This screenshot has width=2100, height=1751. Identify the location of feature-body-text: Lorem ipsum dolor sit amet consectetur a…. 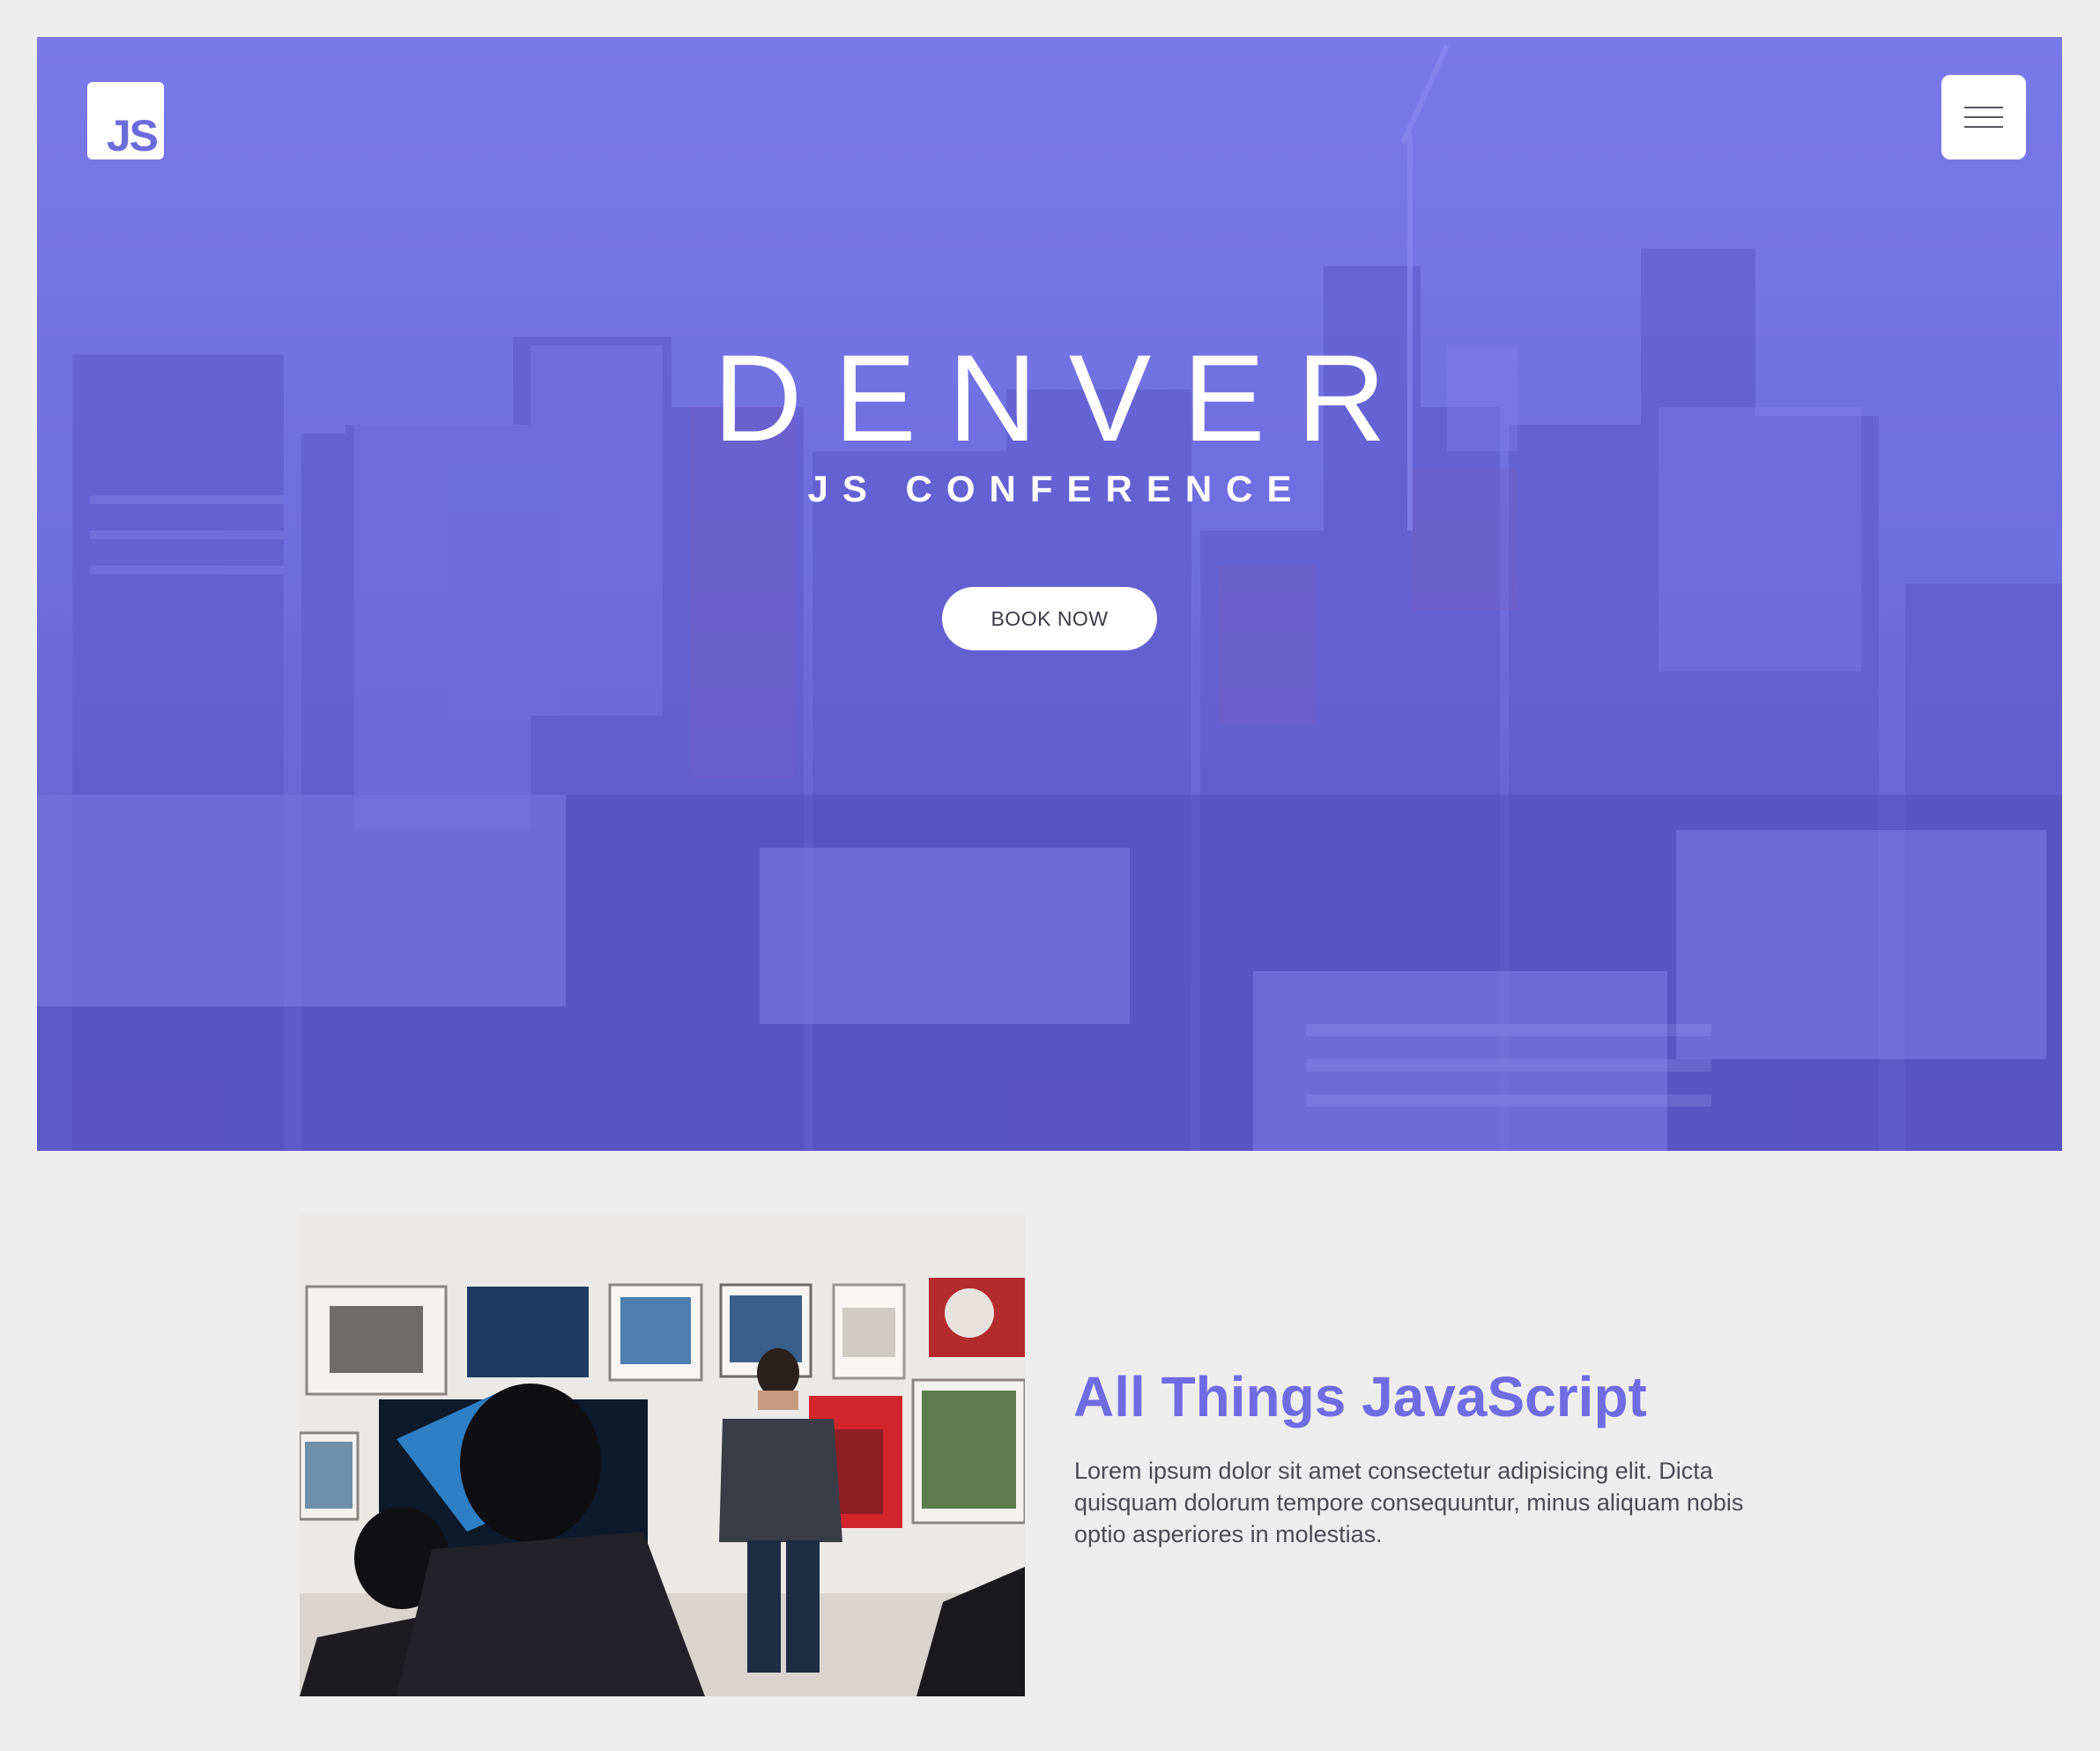
(1409, 1503).